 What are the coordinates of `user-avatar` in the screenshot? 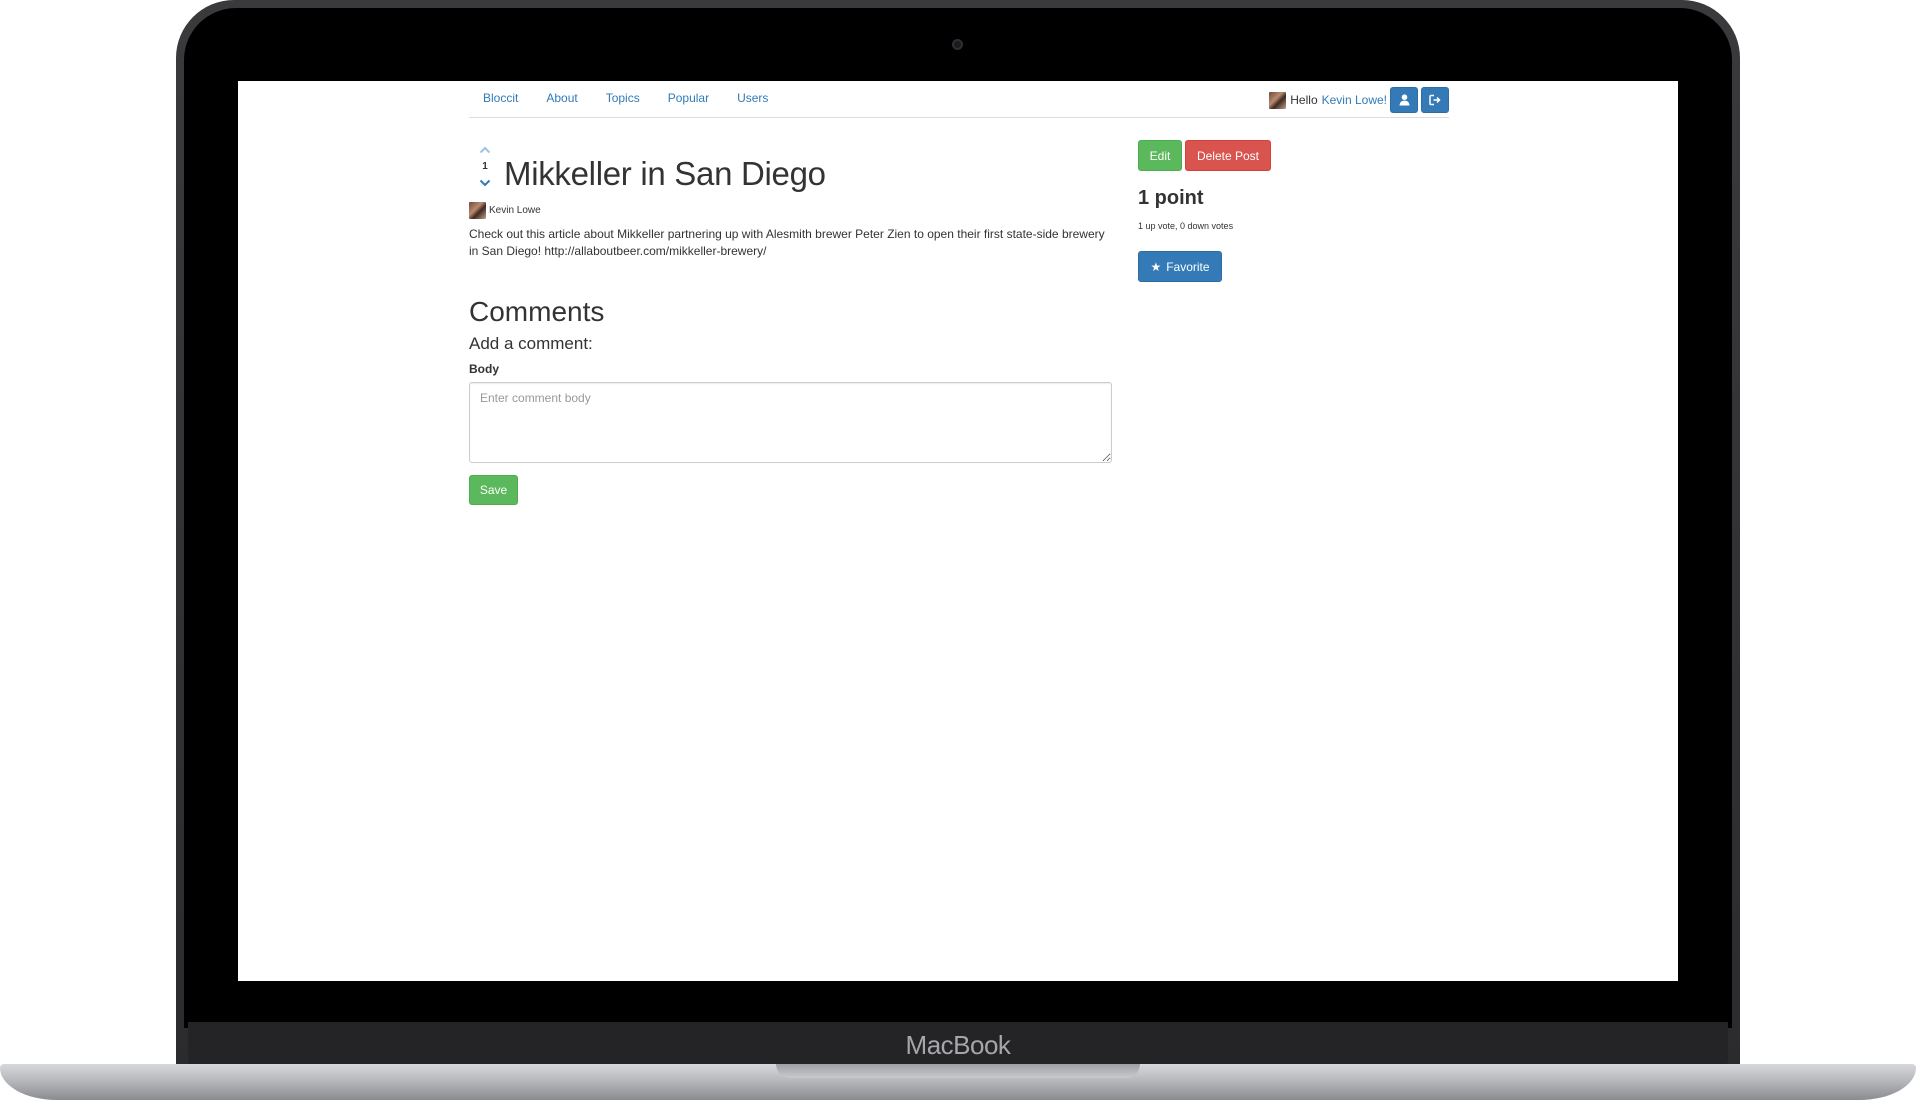 It's located at (1278, 100).